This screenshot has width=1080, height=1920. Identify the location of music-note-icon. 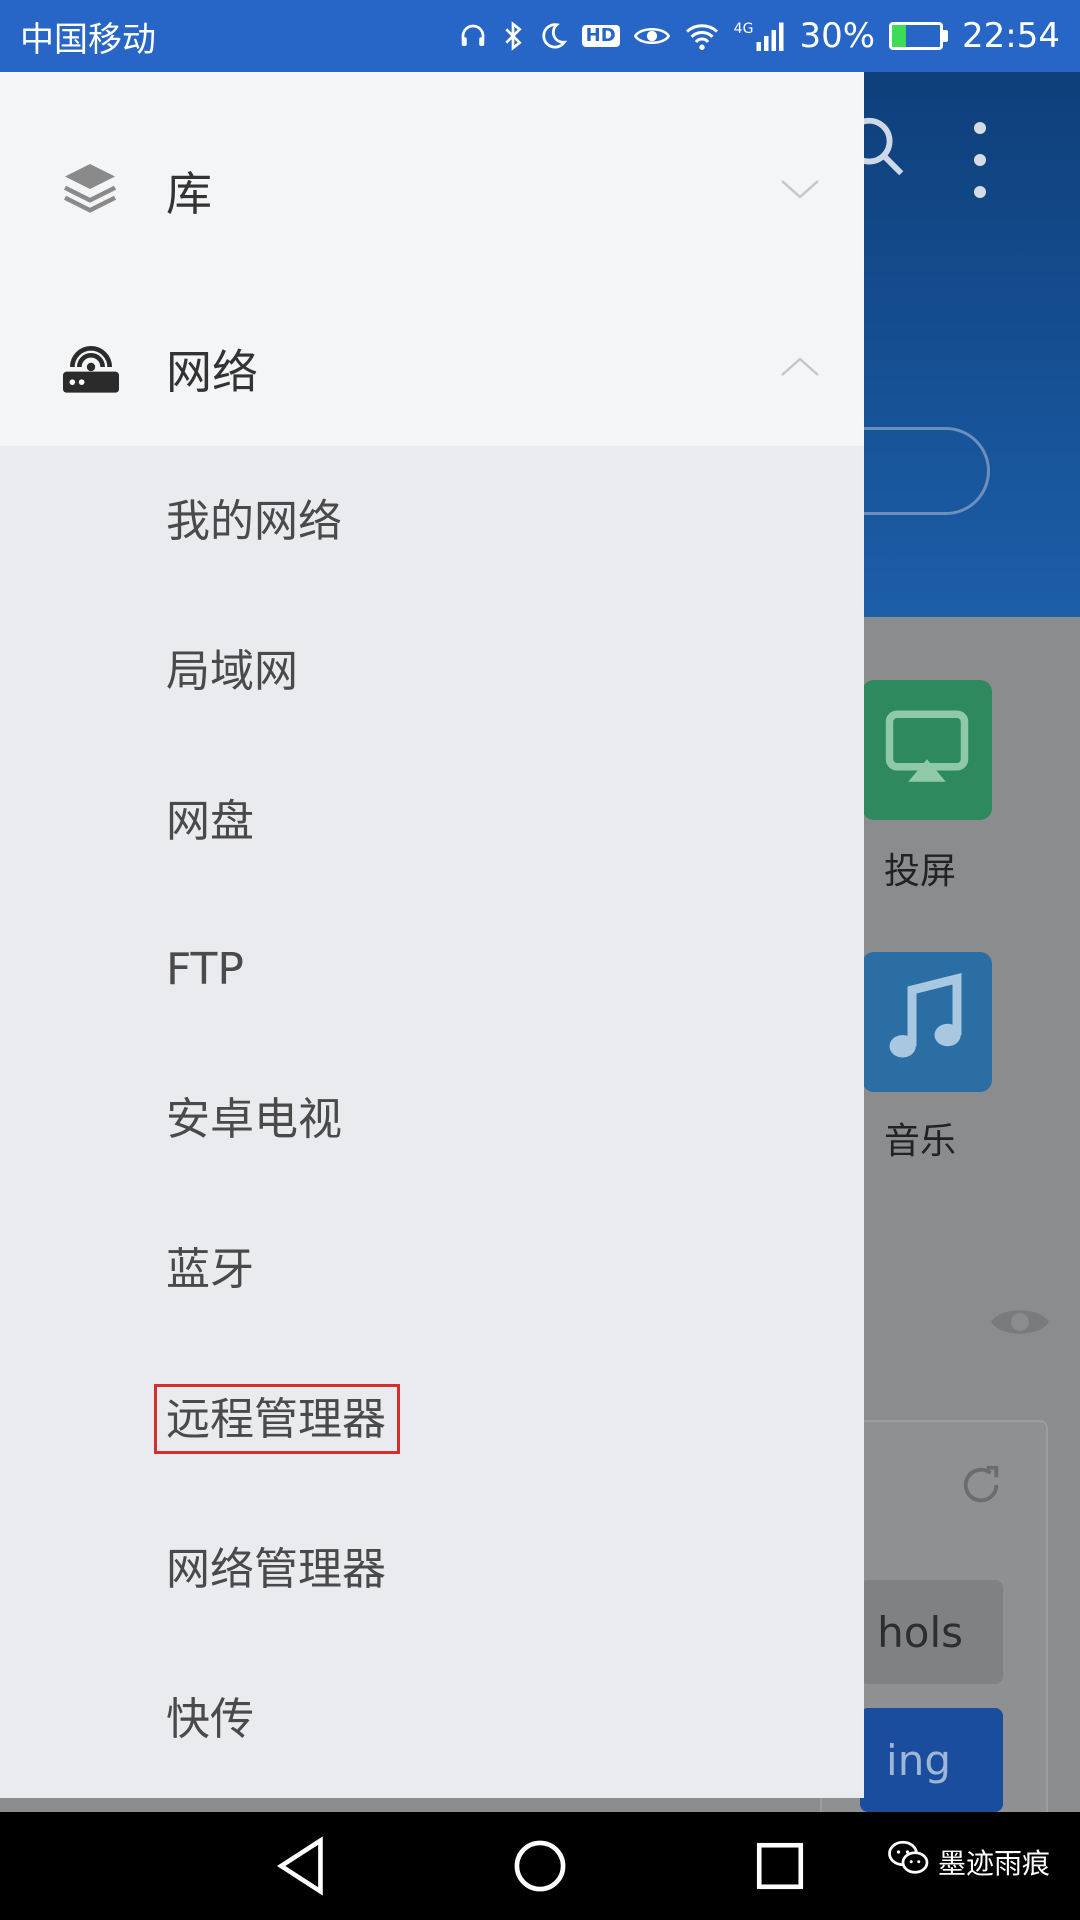
(927, 1022).